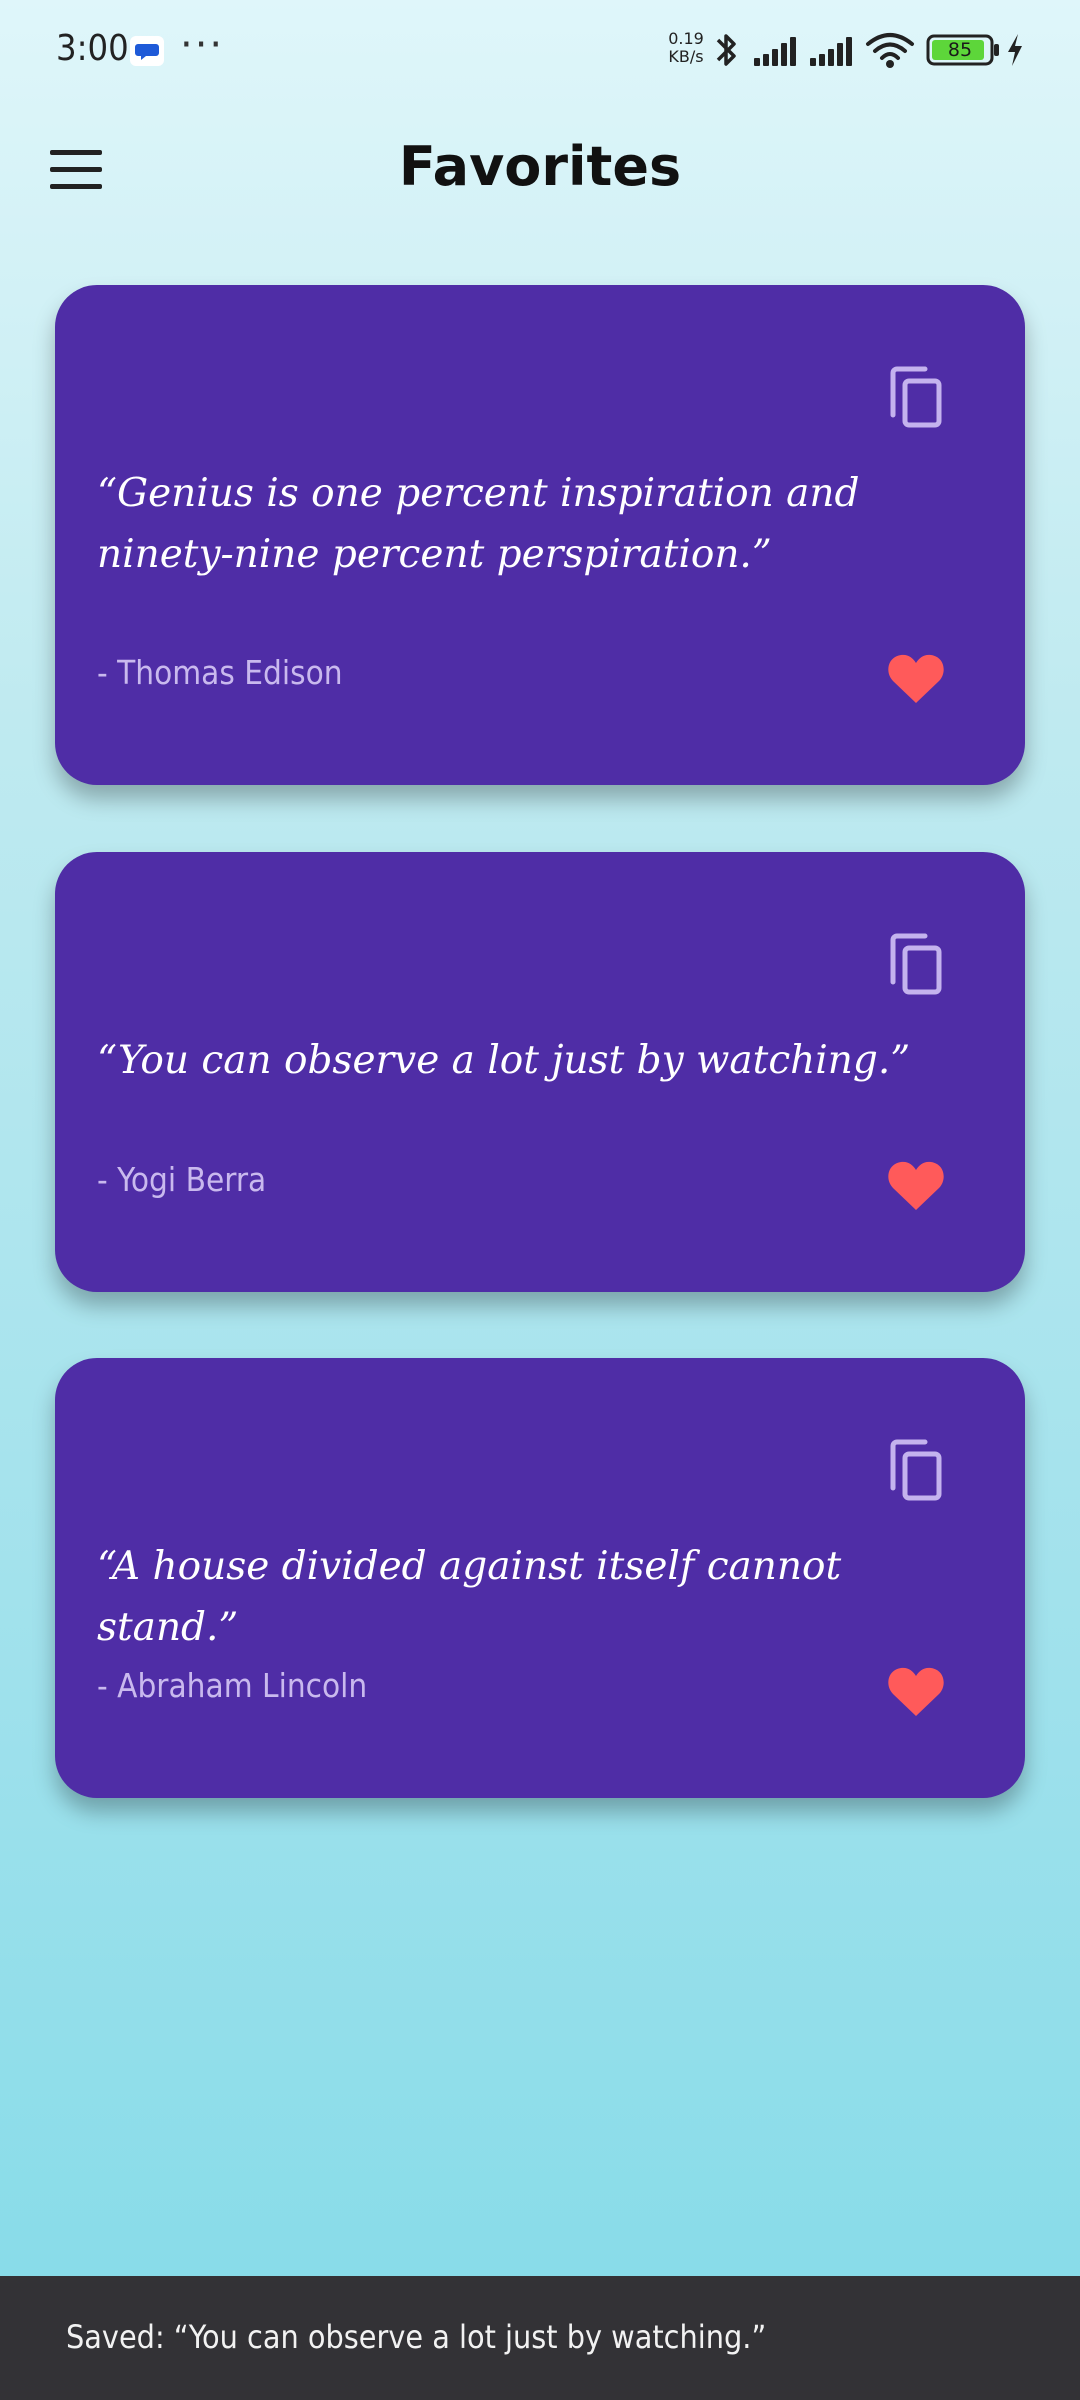  I want to click on wifi-icon, so click(890, 50).